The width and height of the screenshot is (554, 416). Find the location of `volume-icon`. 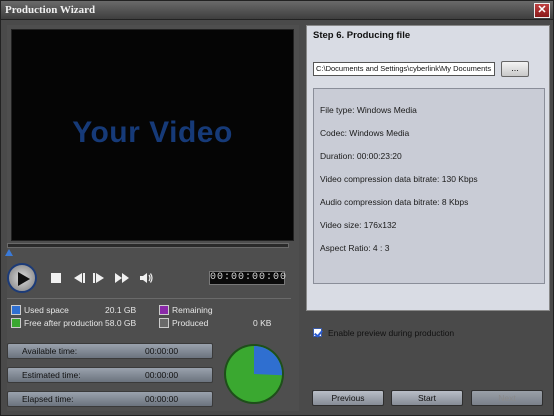

volume-icon is located at coordinates (146, 278).